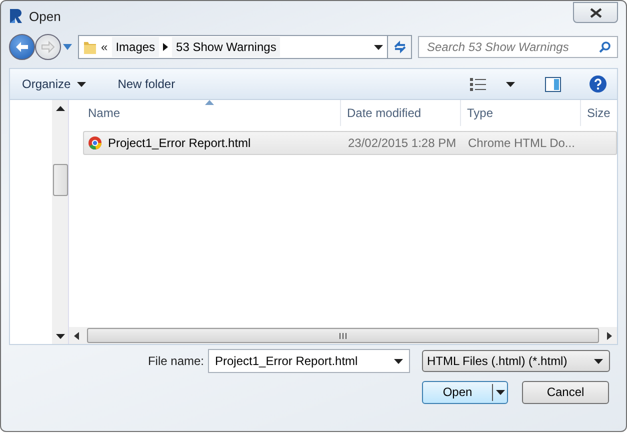 Image resolution: width=627 pixels, height=439 pixels. Describe the element at coordinates (402, 143) in the screenshot. I see `date-cell-text: 23/02/2015 1:28 PM` at that location.